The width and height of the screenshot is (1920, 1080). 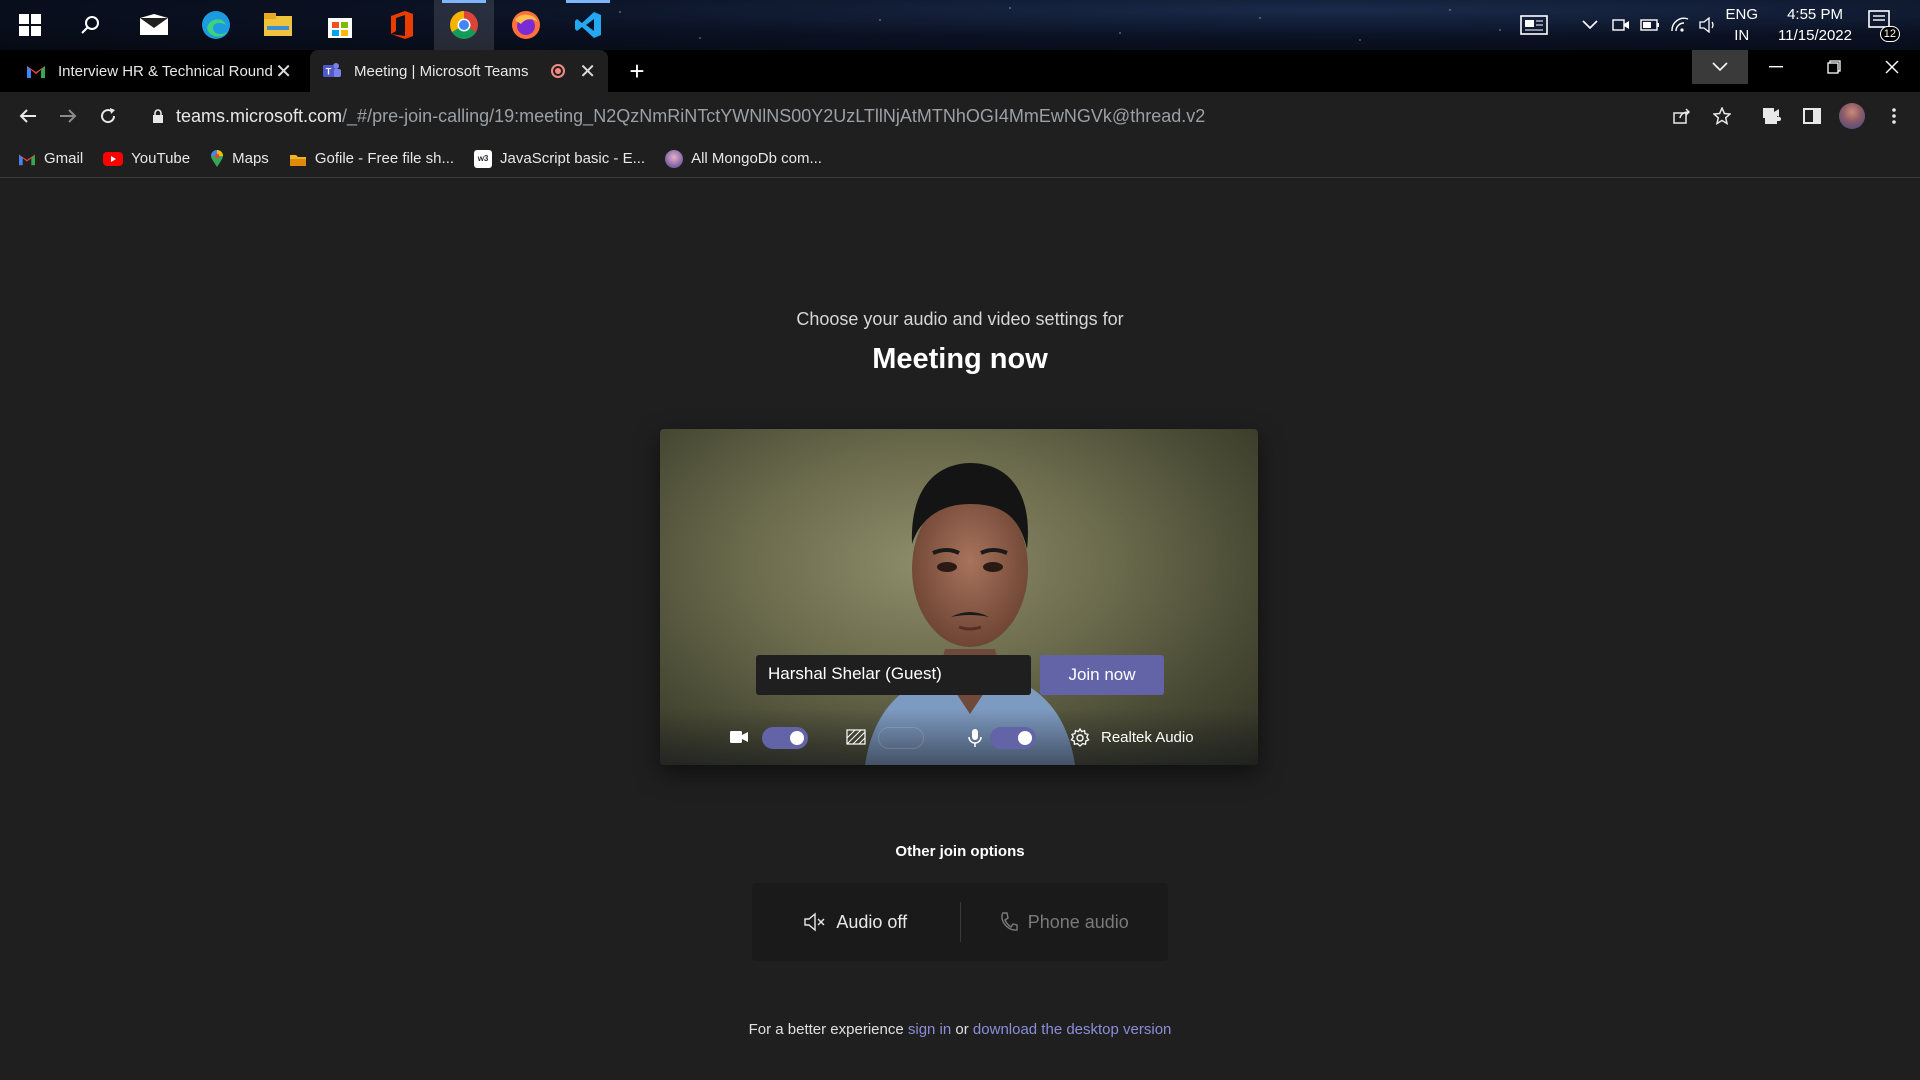 What do you see at coordinates (158, 116) in the screenshot?
I see `lock-icon` at bounding box center [158, 116].